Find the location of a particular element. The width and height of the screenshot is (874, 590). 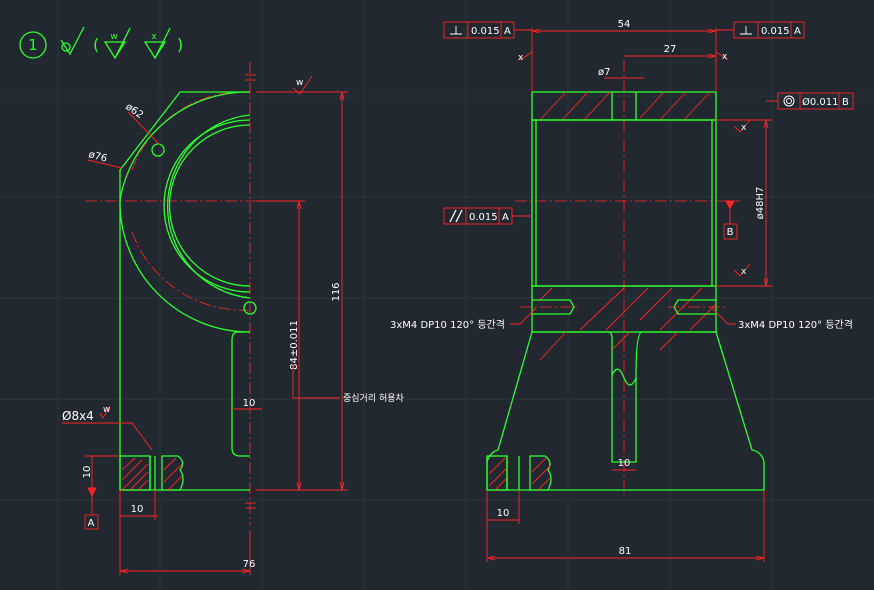

gtol-parallel-value: 0.015 is located at coordinates (483, 217).